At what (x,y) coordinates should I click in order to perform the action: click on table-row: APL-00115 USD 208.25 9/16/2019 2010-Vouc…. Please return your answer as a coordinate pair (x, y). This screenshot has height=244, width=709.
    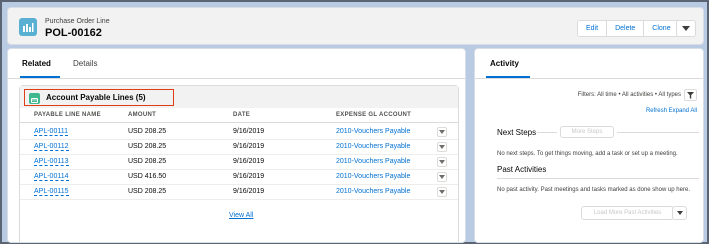
    Looking at the image, I should click on (239, 192).